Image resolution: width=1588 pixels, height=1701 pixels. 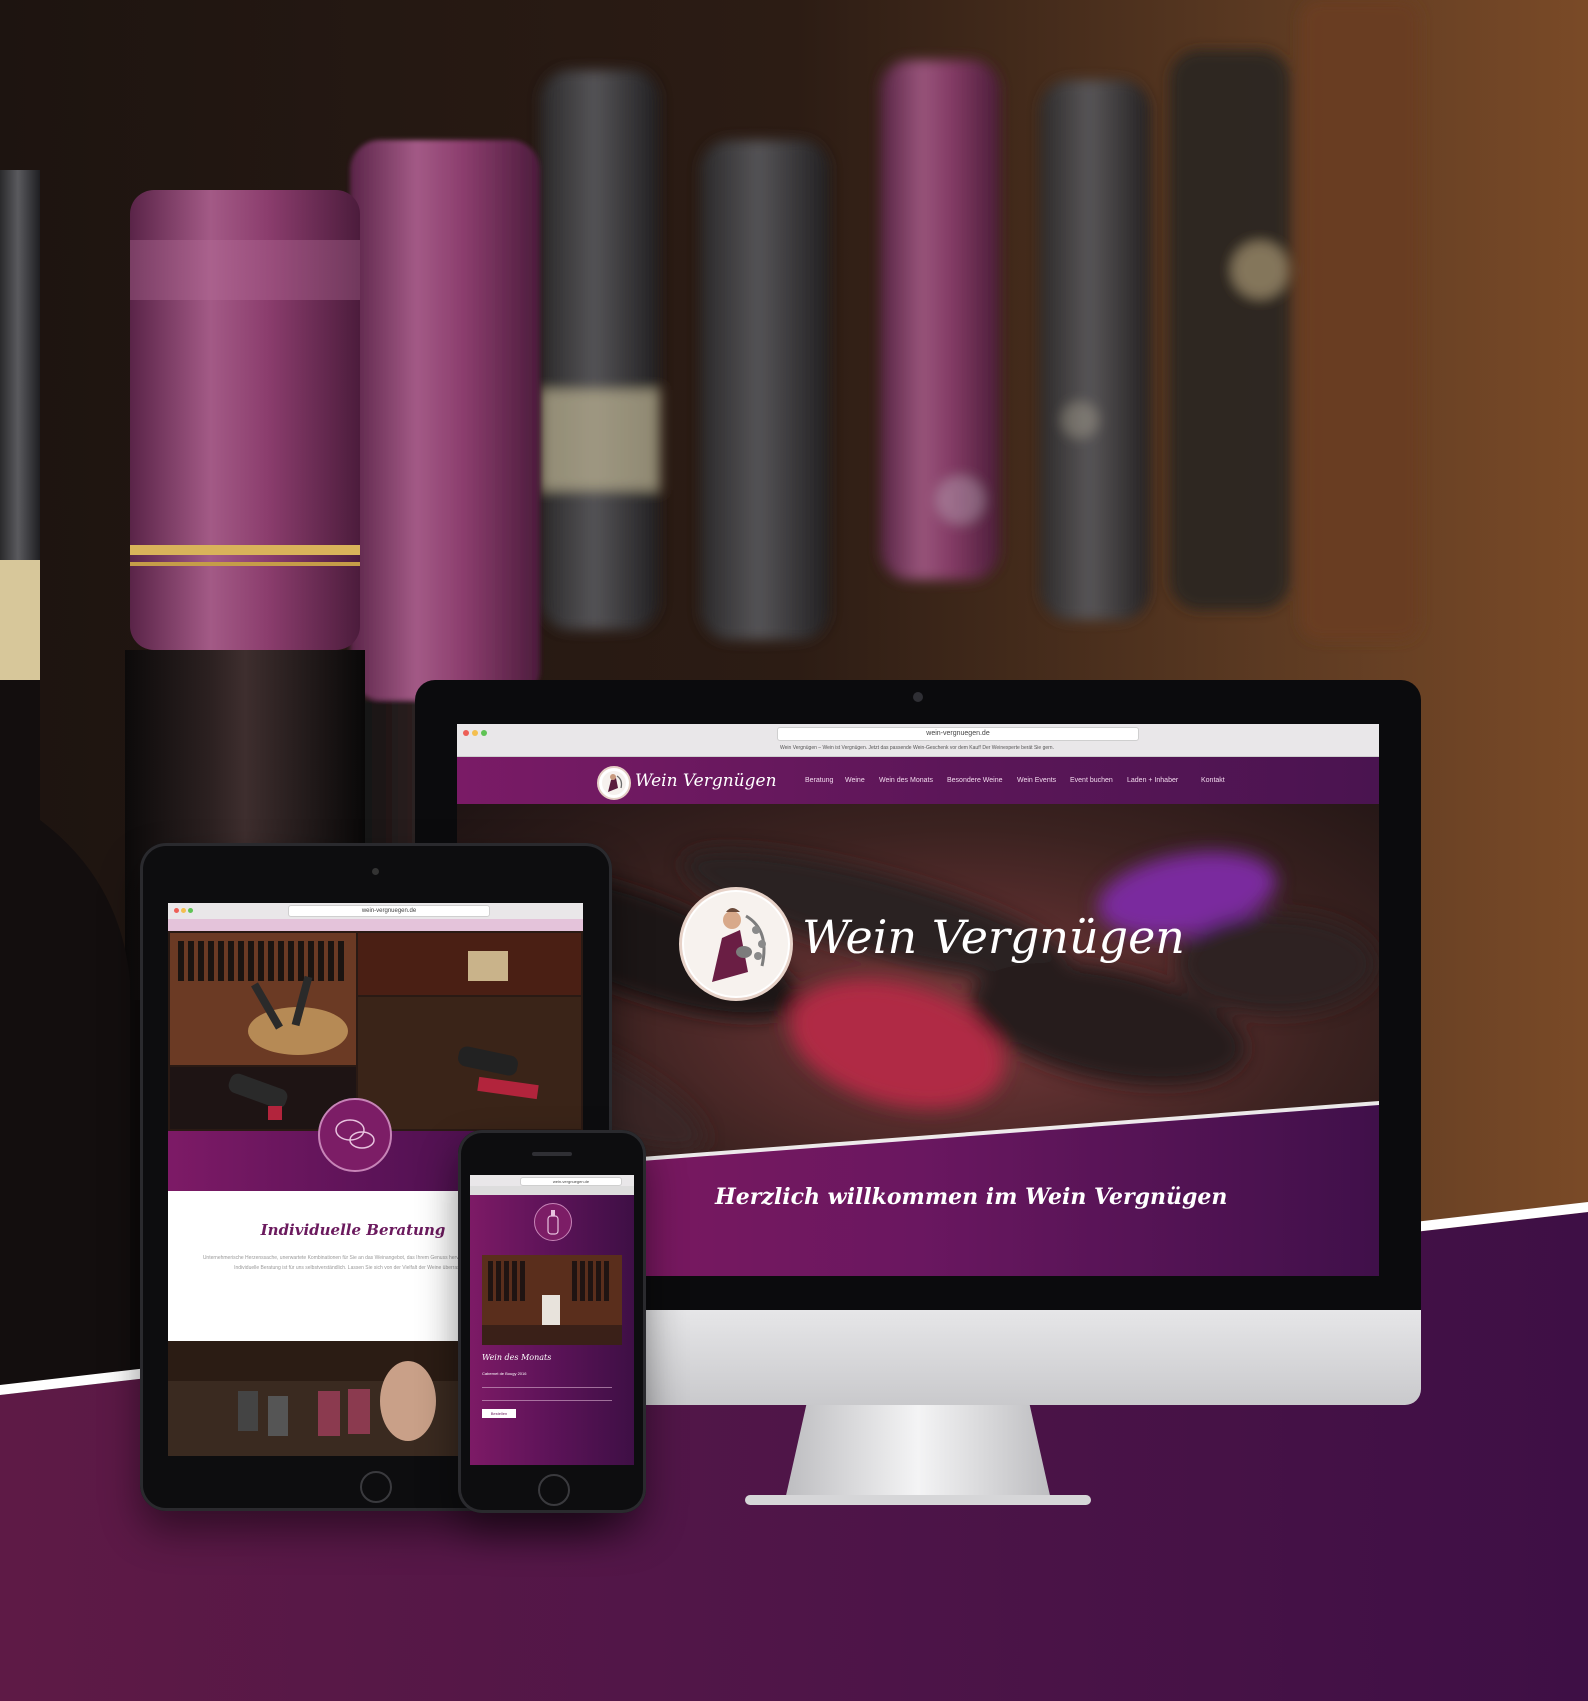 I want to click on tablet-camera, so click(x=375, y=871).